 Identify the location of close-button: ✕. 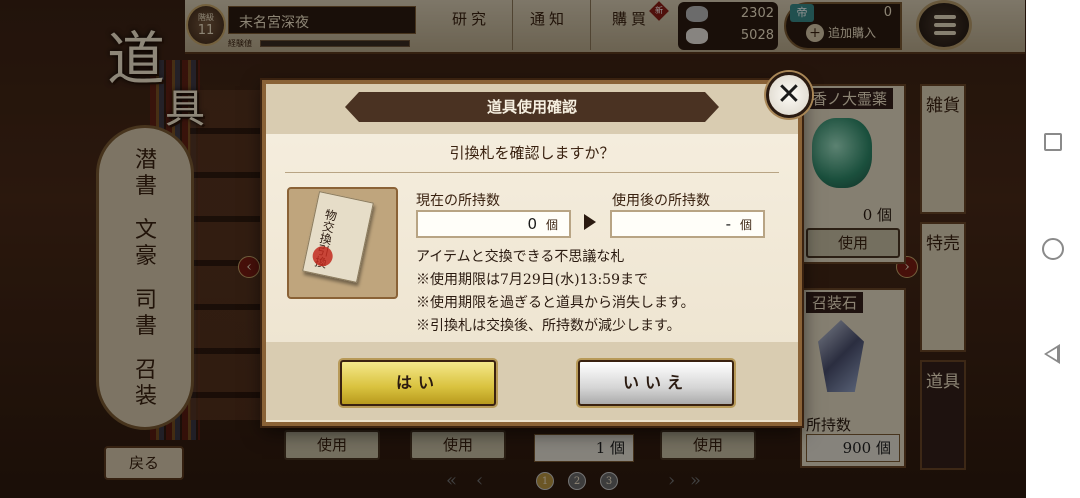
(789, 95).